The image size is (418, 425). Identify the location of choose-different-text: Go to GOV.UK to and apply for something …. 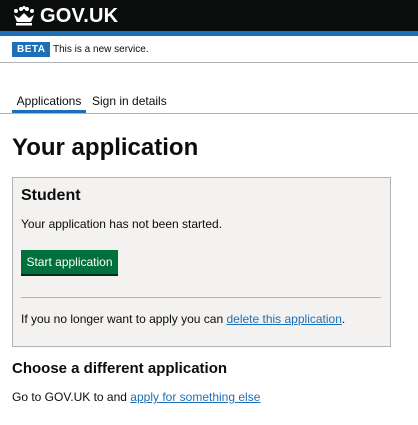
(136, 397).